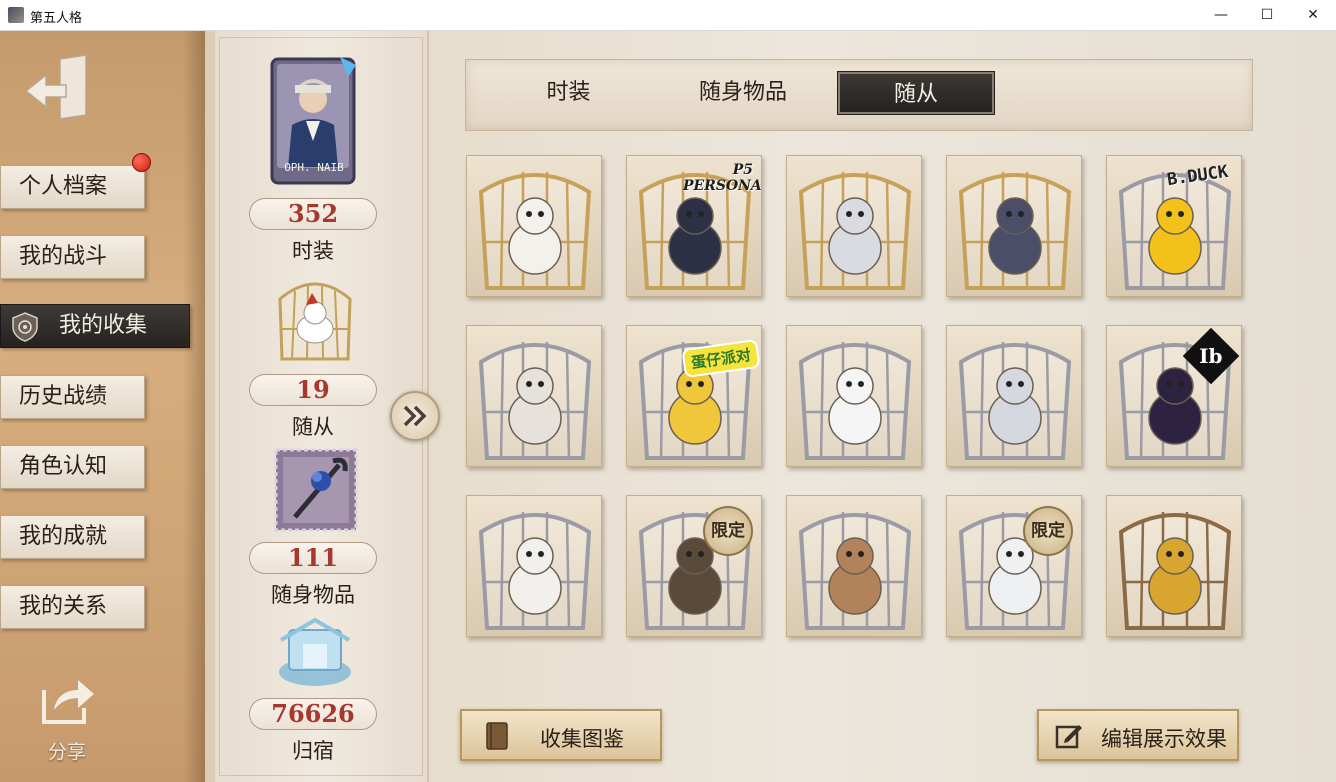 The height and width of the screenshot is (782, 1336). I want to click on left-menu: 个人档案 我的战斗 我的收集 历史战绩 角色认知 我的成就 我的关系 分享, so click(102, 406).